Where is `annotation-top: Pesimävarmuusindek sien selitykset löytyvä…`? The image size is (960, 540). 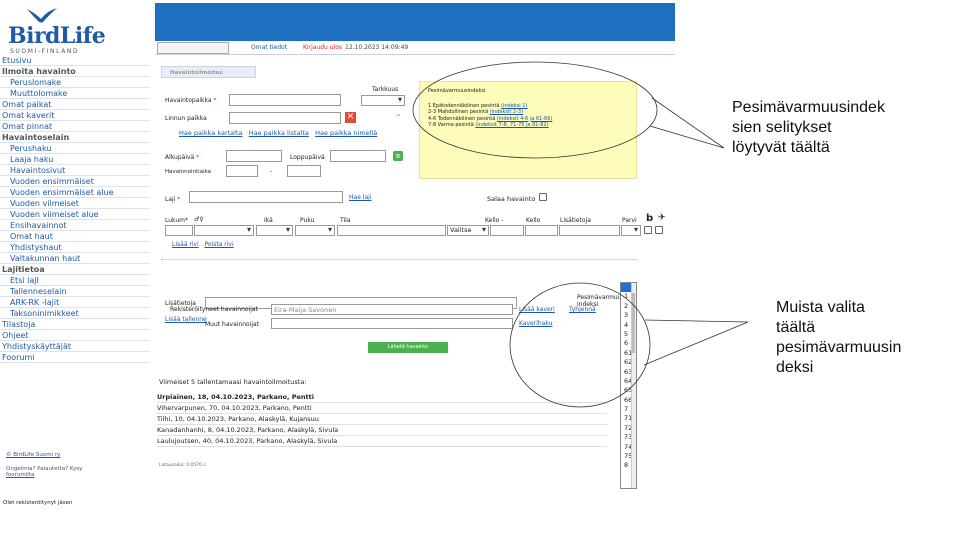 annotation-top: Pesimävarmuusindek sien selitykset löytyvä… is located at coordinates (808, 127).